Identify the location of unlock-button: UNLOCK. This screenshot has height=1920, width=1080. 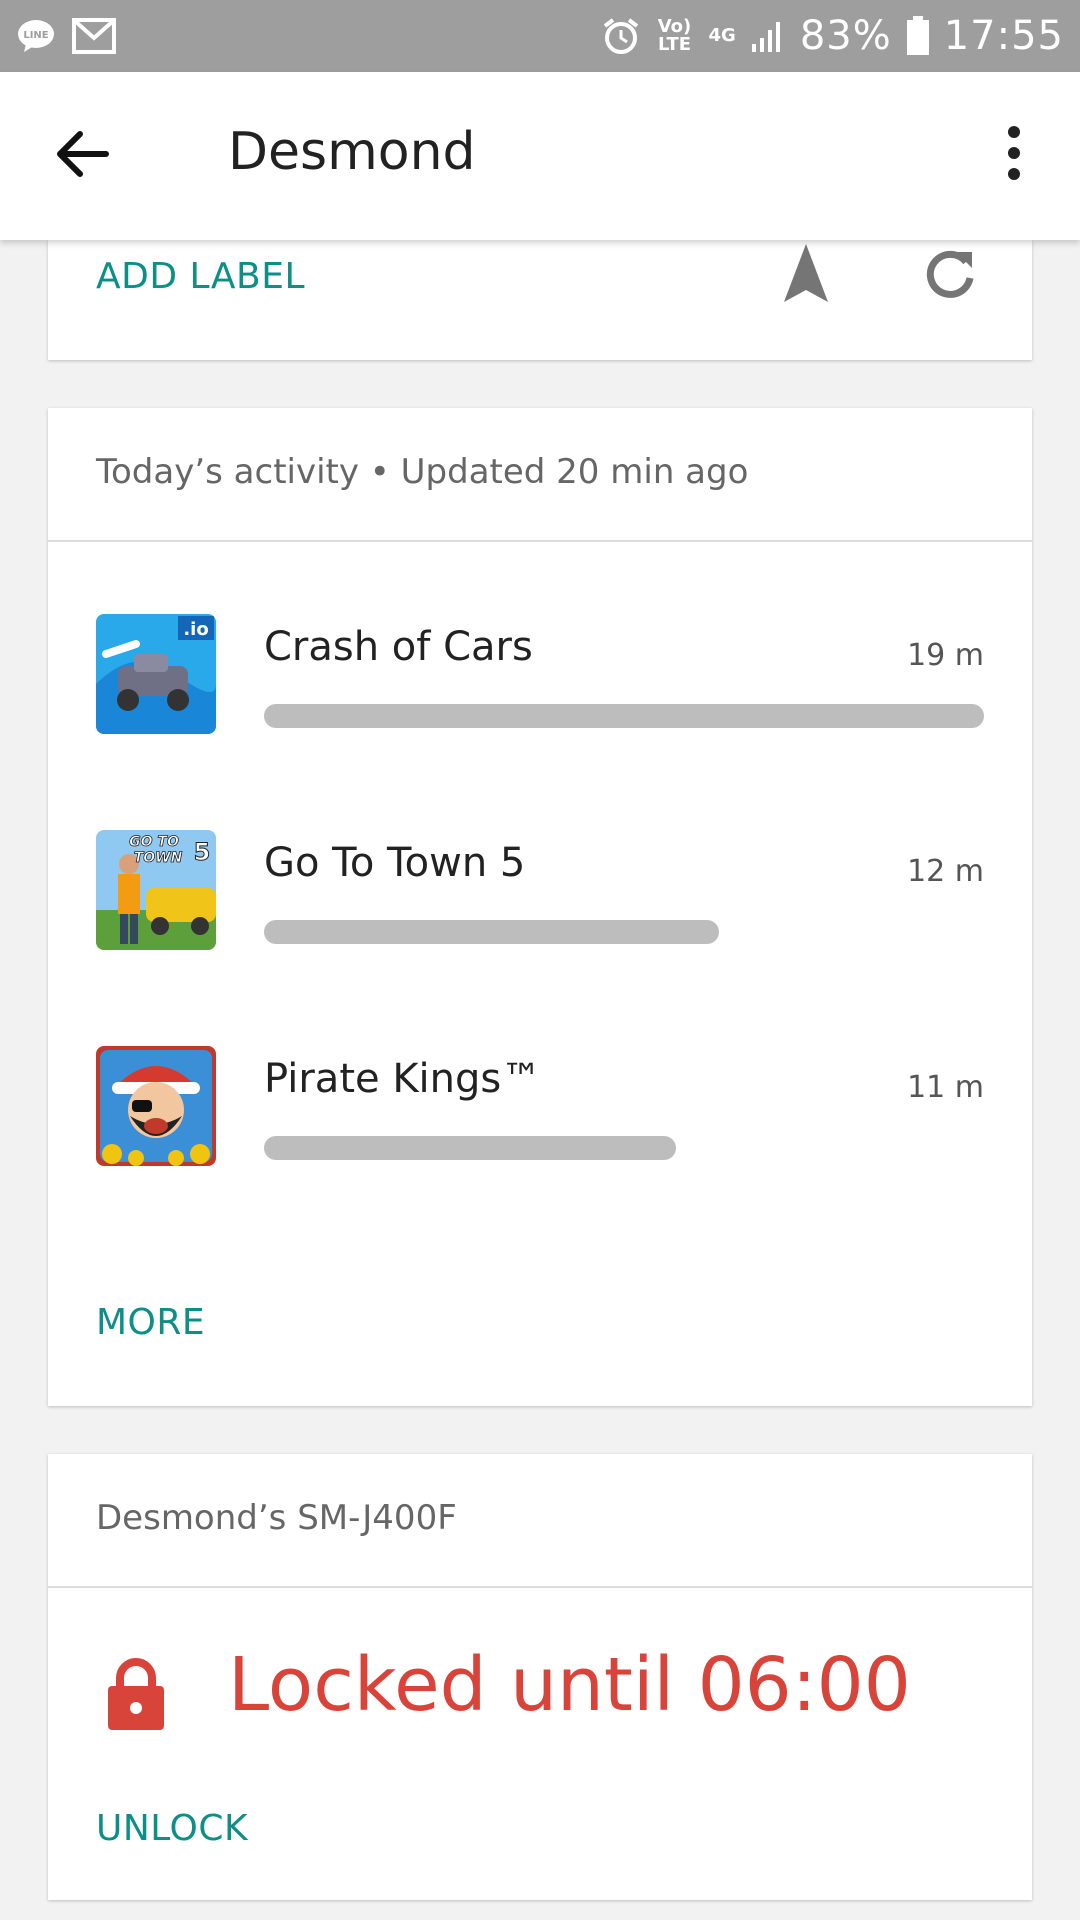
(172, 1828).